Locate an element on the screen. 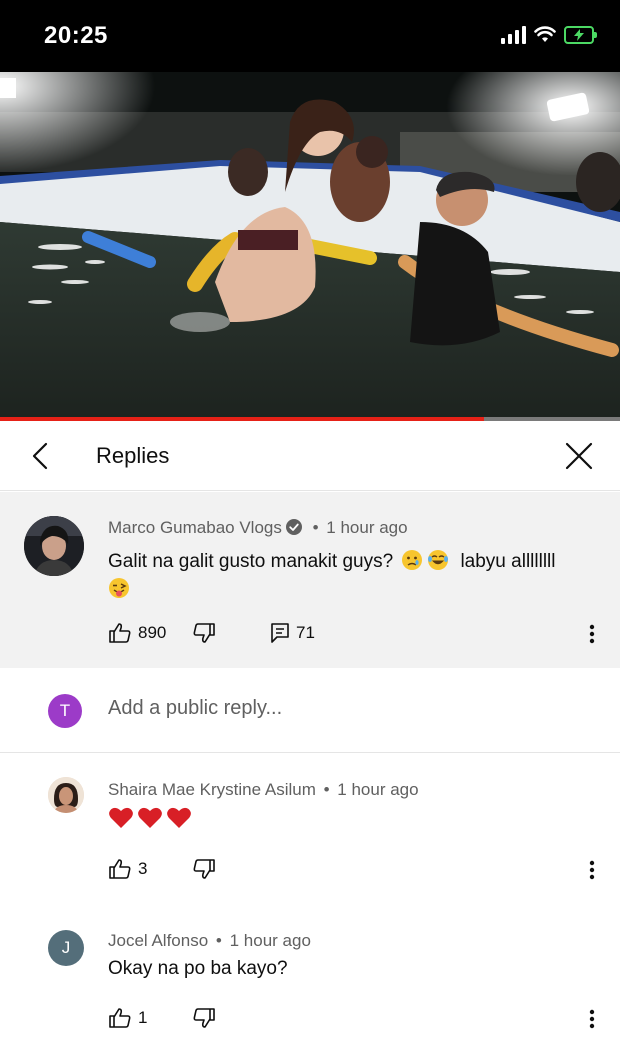  reply-count-button: 71 is located at coordinates (292, 633).